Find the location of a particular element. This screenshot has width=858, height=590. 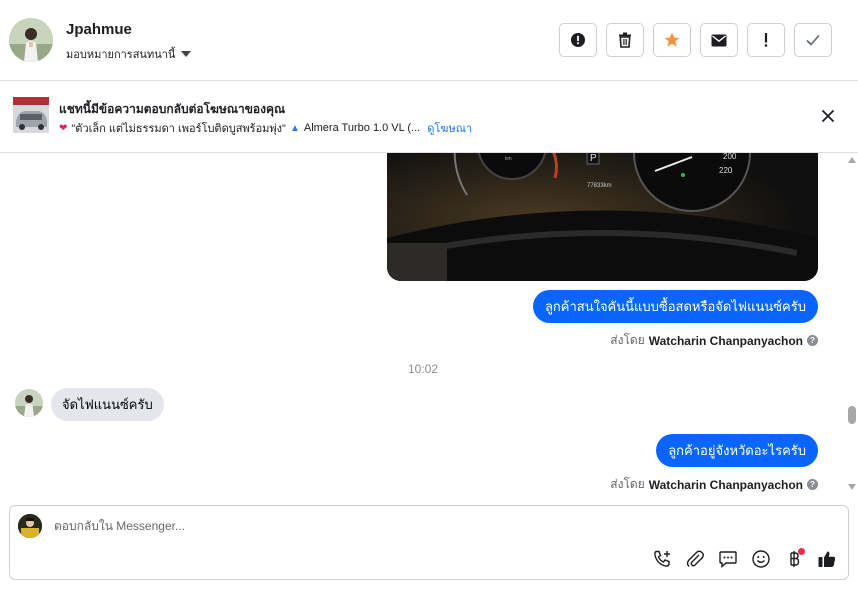

scroll-down-arrow-icon is located at coordinates (852, 487).